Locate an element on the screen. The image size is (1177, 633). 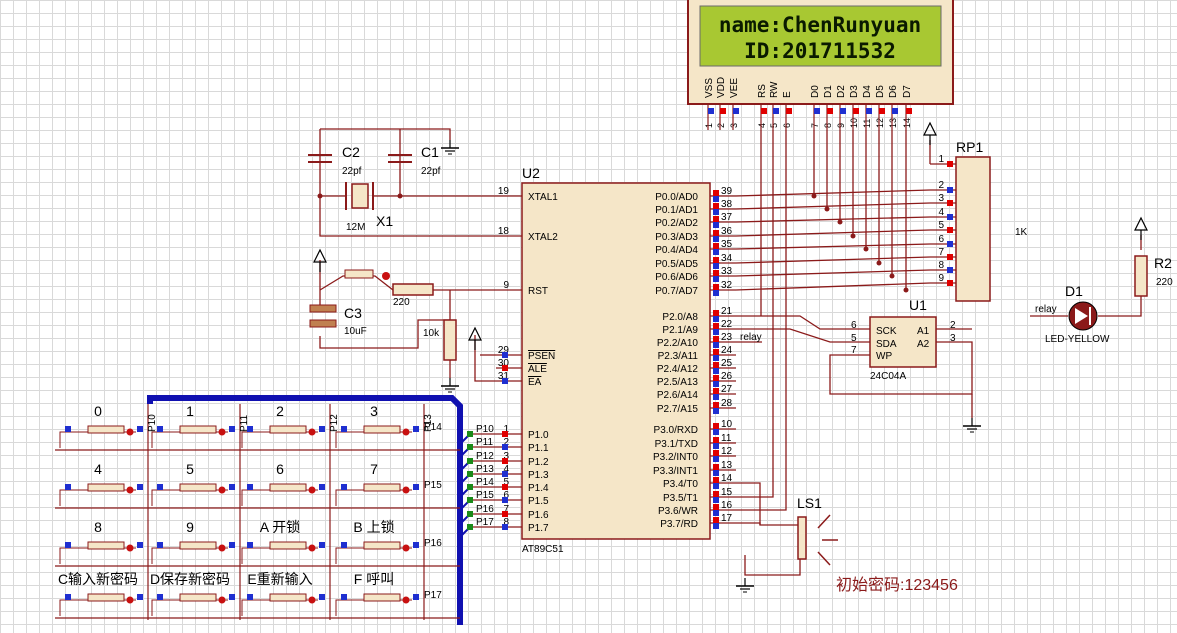
mcu-pin-name: P1.2 is located at coordinates (538, 462).